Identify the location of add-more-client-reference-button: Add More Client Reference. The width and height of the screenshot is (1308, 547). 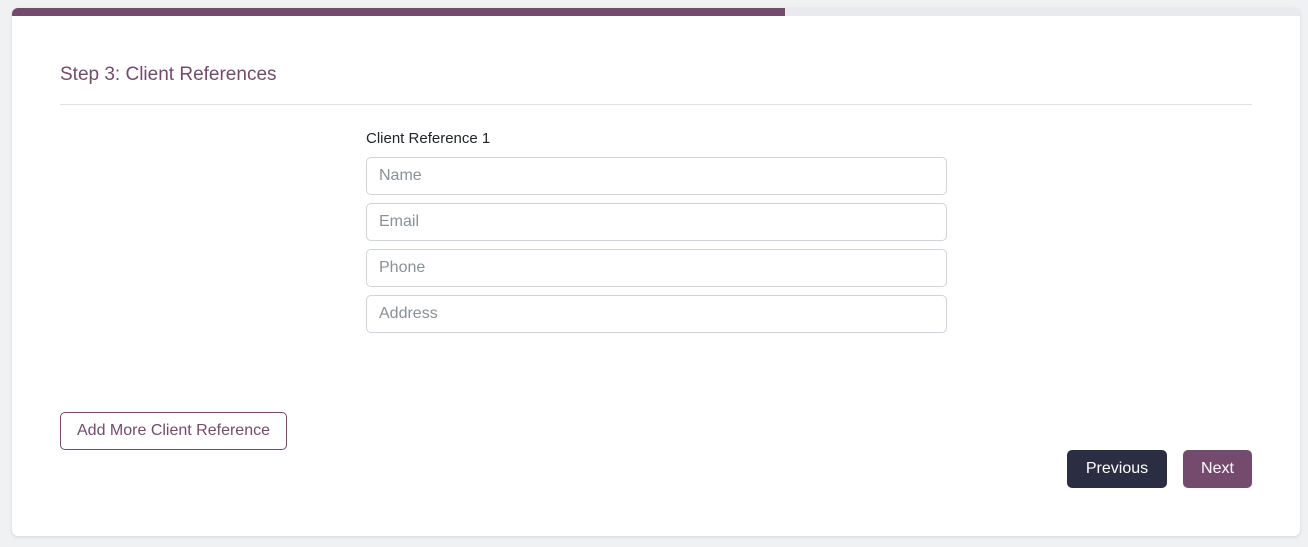
(173, 431).